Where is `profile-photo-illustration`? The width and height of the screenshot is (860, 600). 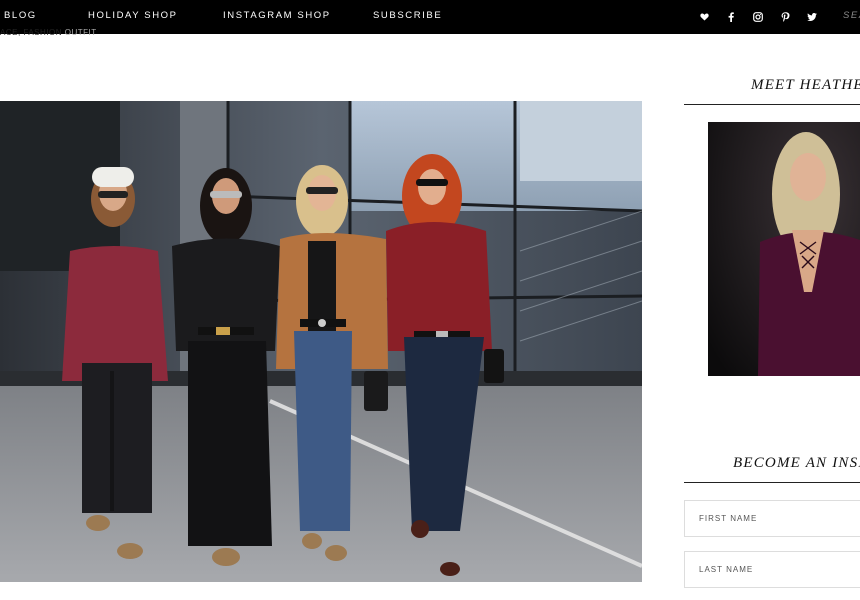
profile-photo-illustration is located at coordinates (784, 249).